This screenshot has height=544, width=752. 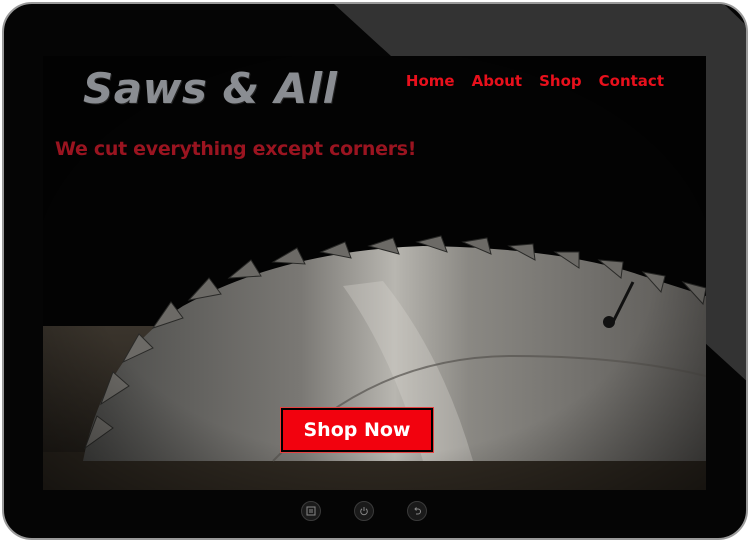 I want to click on site-logo: Saws & All, so click(x=210, y=88).